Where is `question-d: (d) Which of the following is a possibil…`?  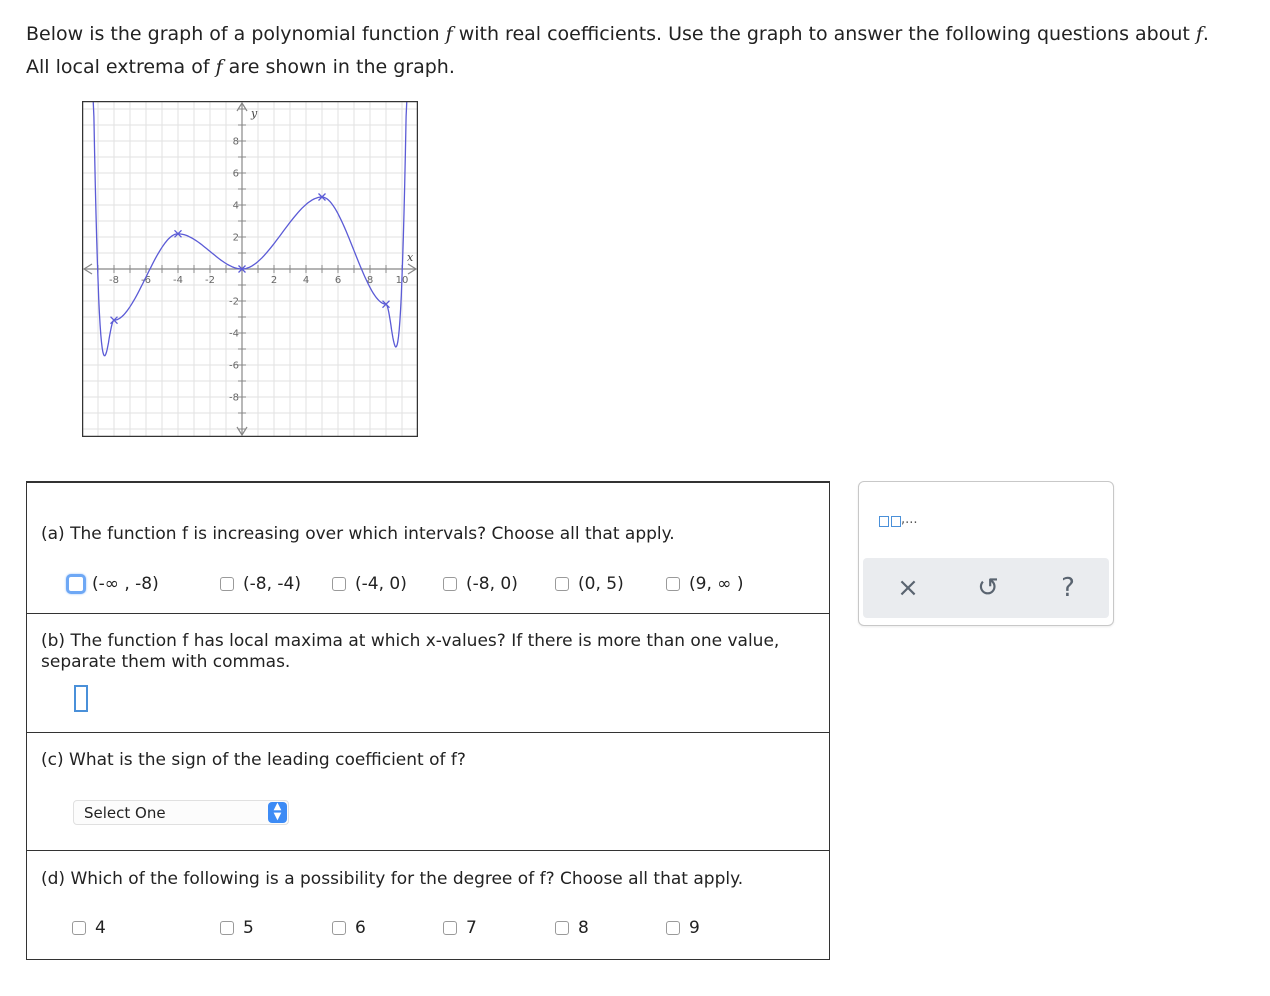 question-d: (d) Which of the following is a possibil… is located at coordinates (428, 905).